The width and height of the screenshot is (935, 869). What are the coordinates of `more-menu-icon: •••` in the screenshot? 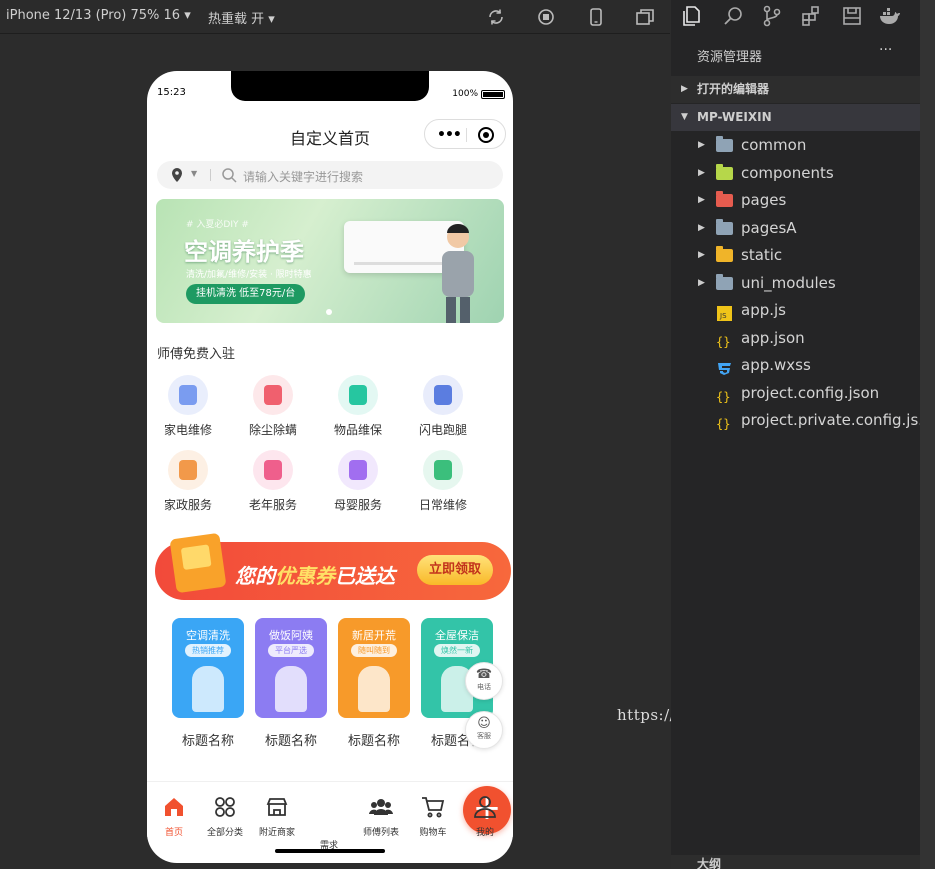 It's located at (449, 135).